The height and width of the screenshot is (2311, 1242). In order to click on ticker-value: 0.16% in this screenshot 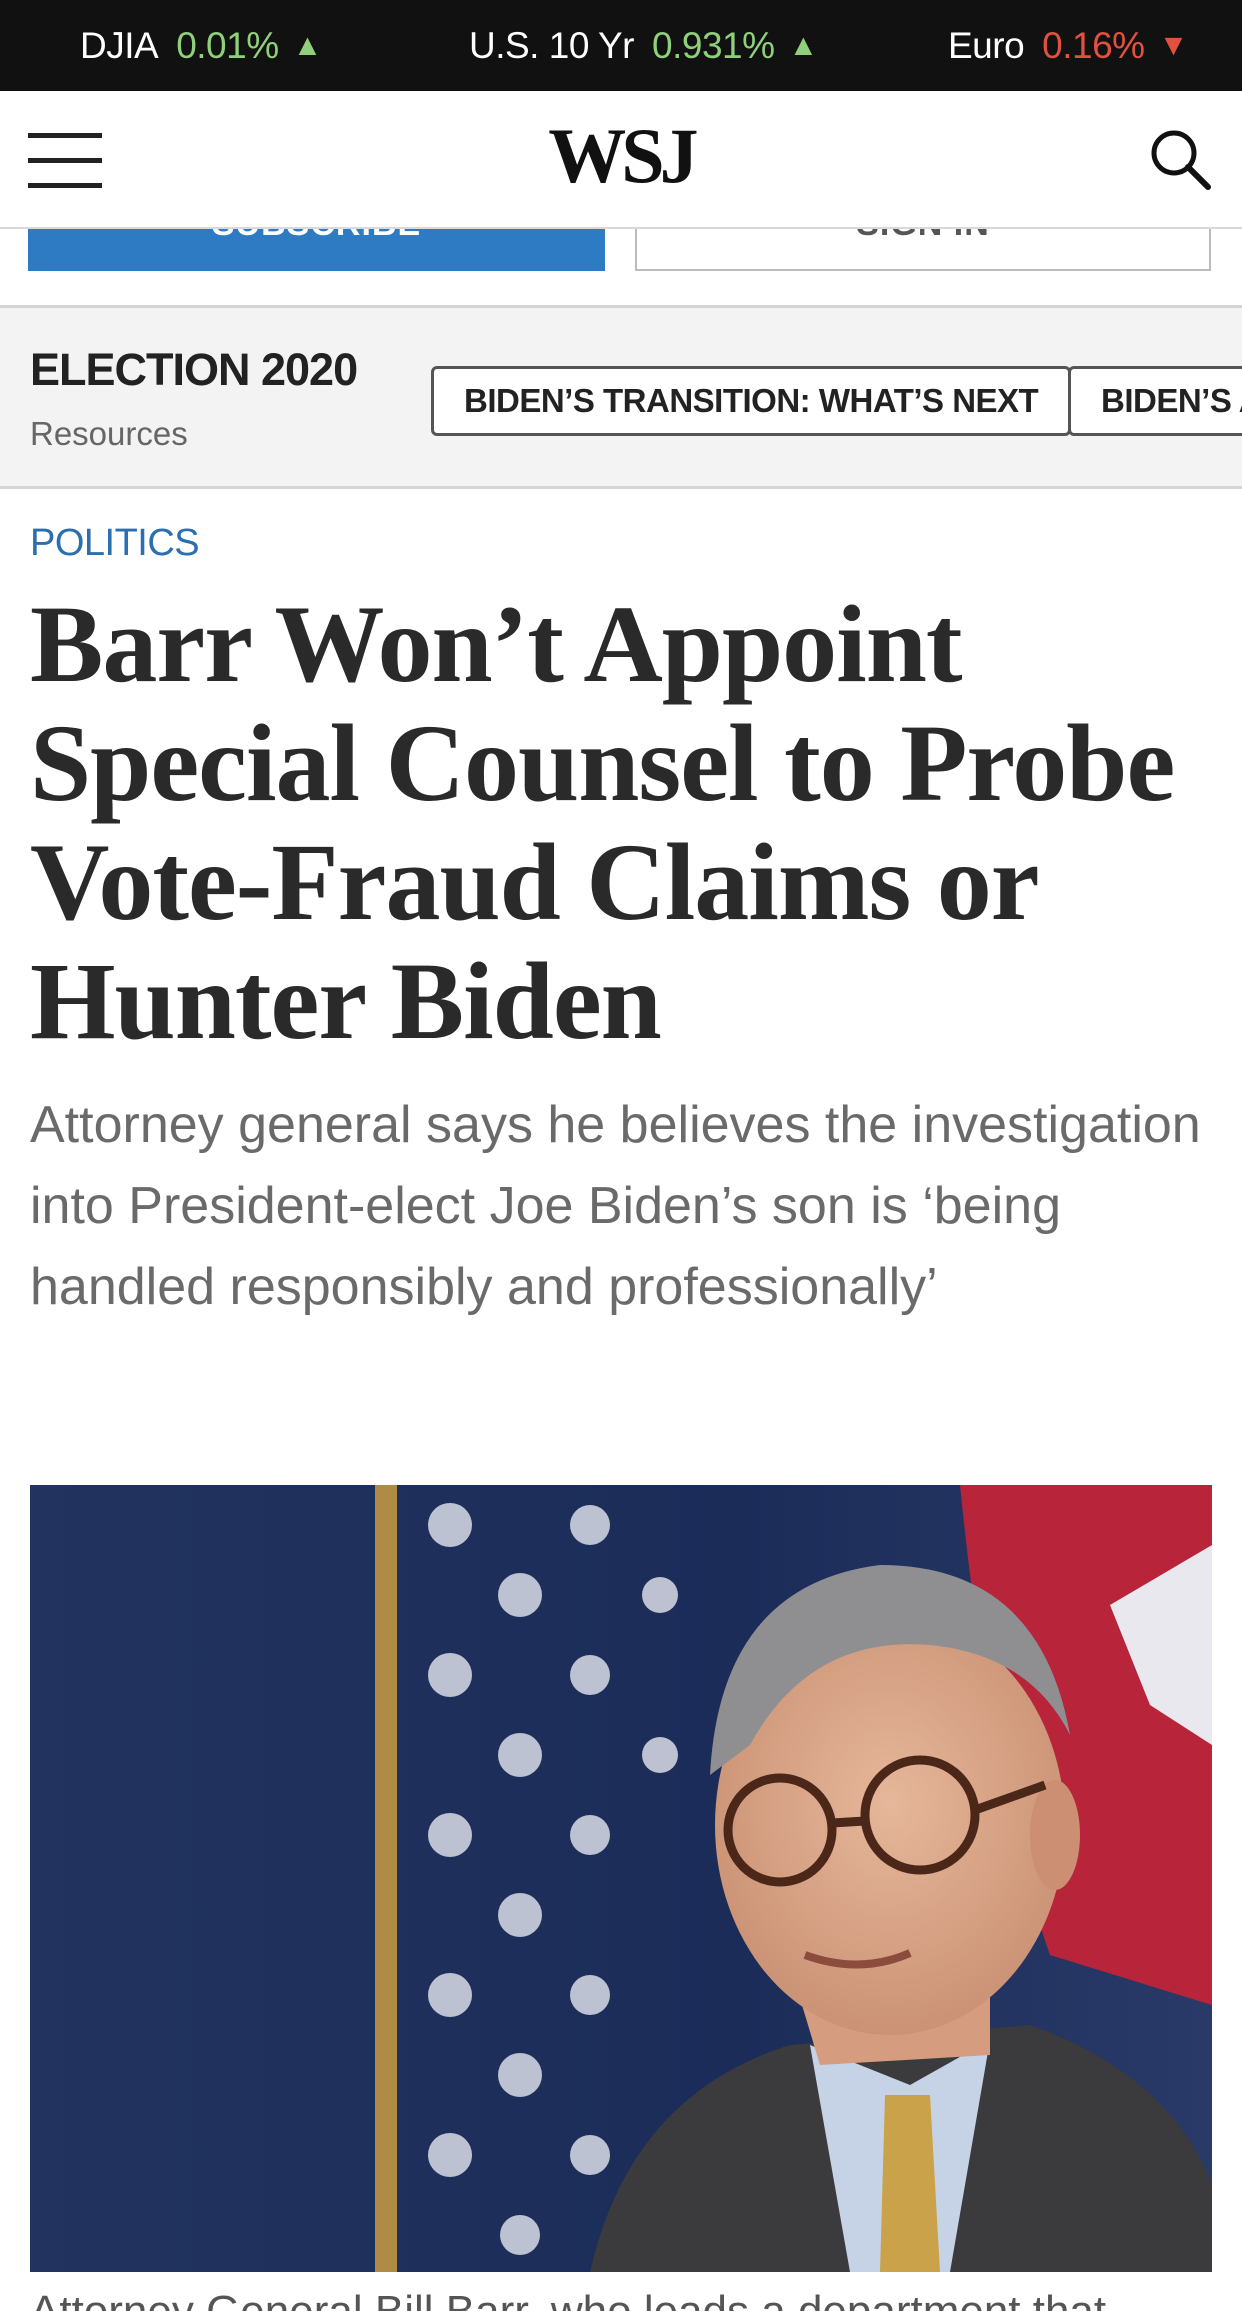, I will do `click(1093, 45)`.